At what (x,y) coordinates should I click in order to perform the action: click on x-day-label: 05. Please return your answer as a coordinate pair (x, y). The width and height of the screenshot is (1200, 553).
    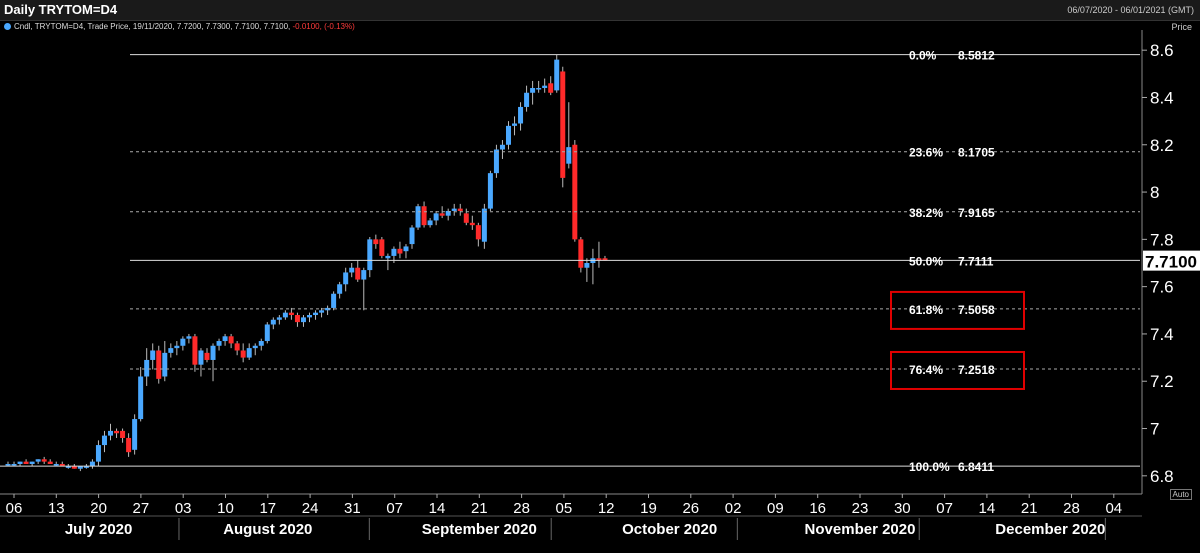
    Looking at the image, I should click on (564, 508).